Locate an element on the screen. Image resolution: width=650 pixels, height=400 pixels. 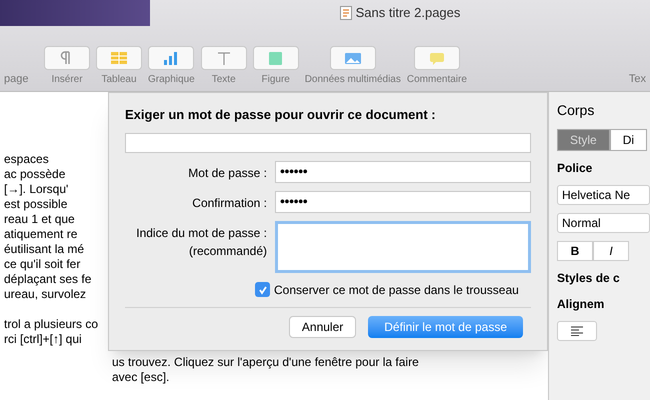
toolbar-label: Texte is located at coordinates (224, 80).